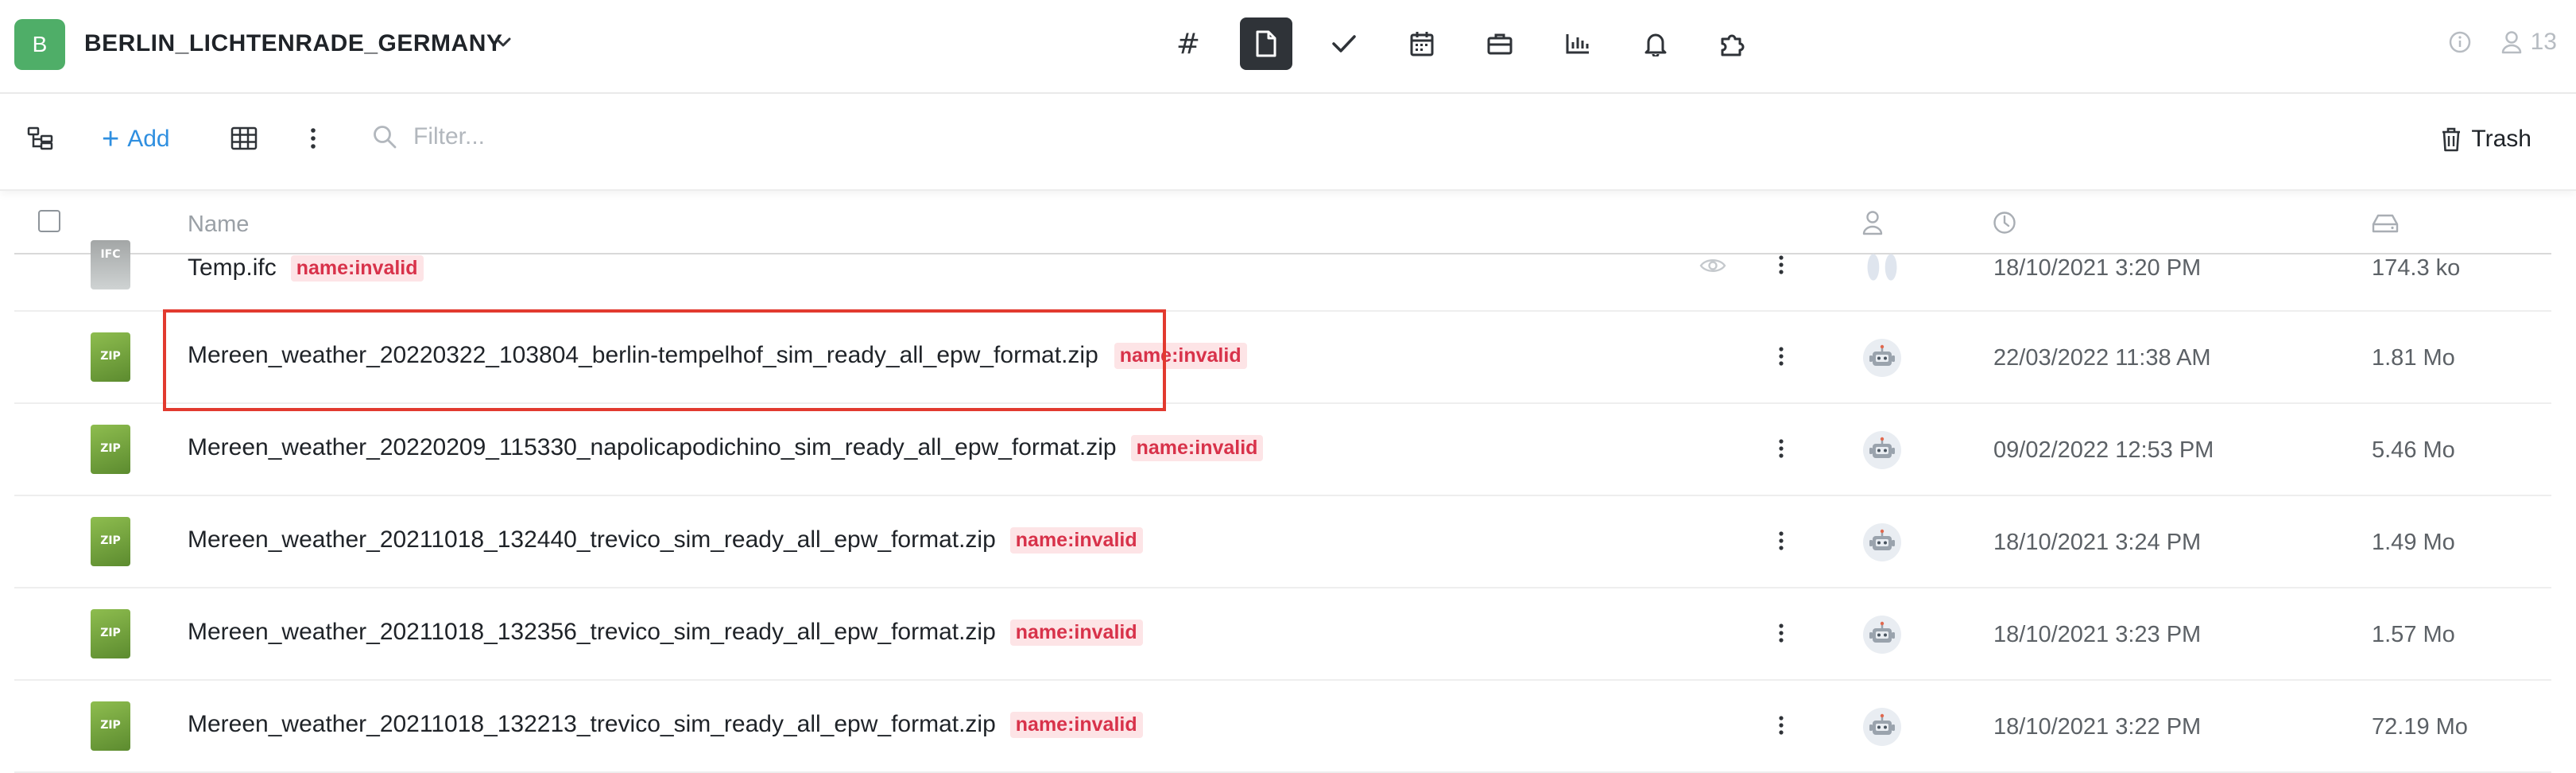 This screenshot has width=2576, height=773. I want to click on filter-field, so click(552, 137).